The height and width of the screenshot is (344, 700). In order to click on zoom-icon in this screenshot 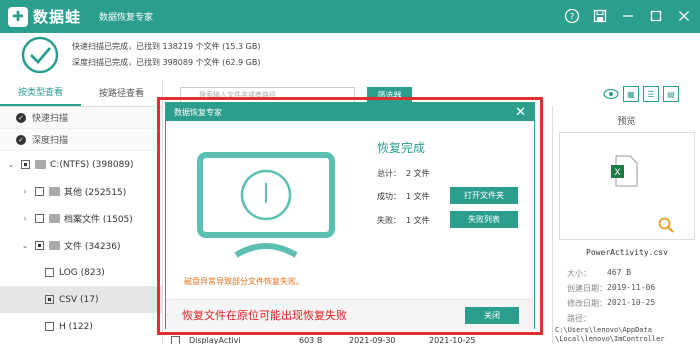, I will do `click(666, 225)`.